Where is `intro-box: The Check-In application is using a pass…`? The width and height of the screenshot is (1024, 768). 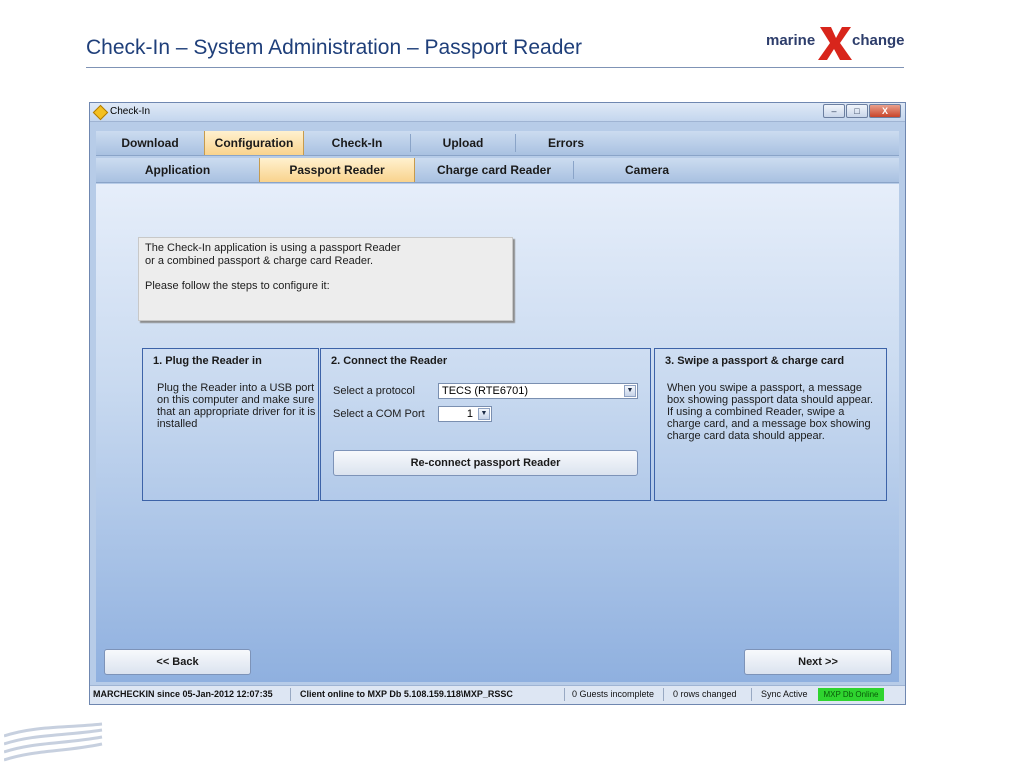
intro-box: The Check-In application is using a pass… is located at coordinates (325, 279).